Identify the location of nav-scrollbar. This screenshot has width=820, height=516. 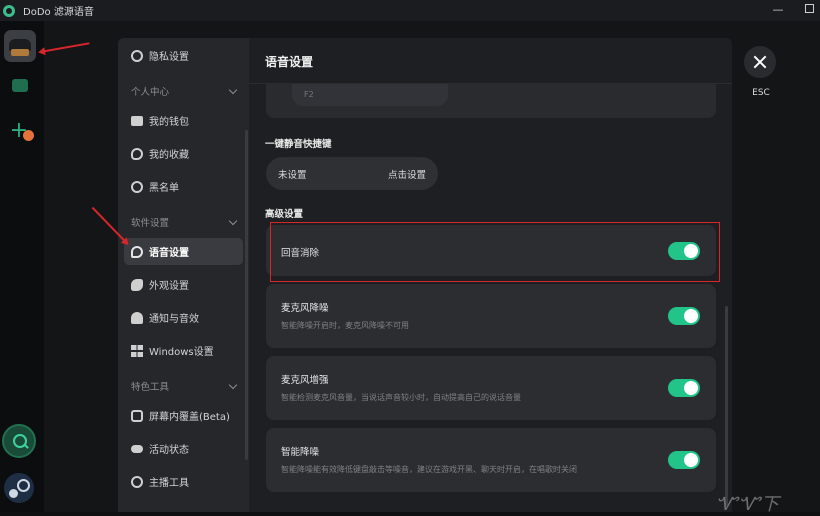
(246, 295).